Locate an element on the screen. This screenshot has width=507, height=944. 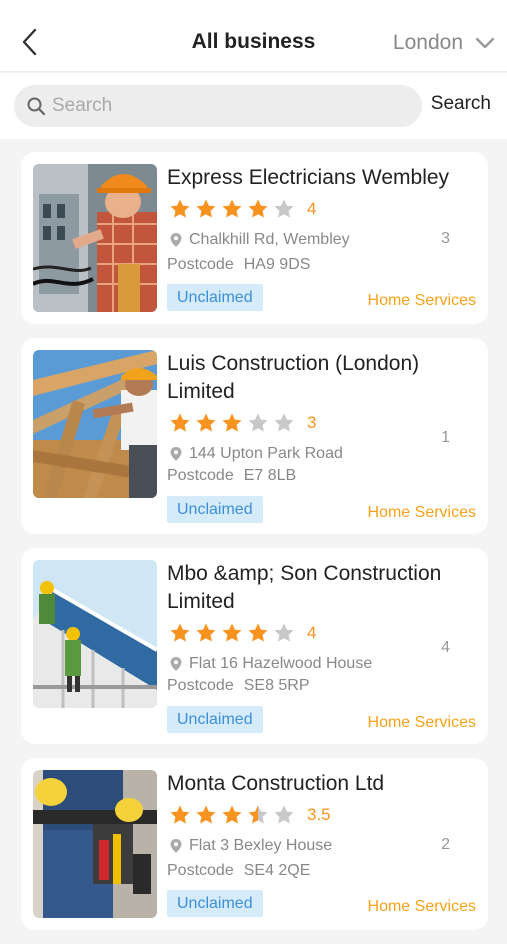
business-name: Monta Construction Ltd is located at coordinates (317, 784).